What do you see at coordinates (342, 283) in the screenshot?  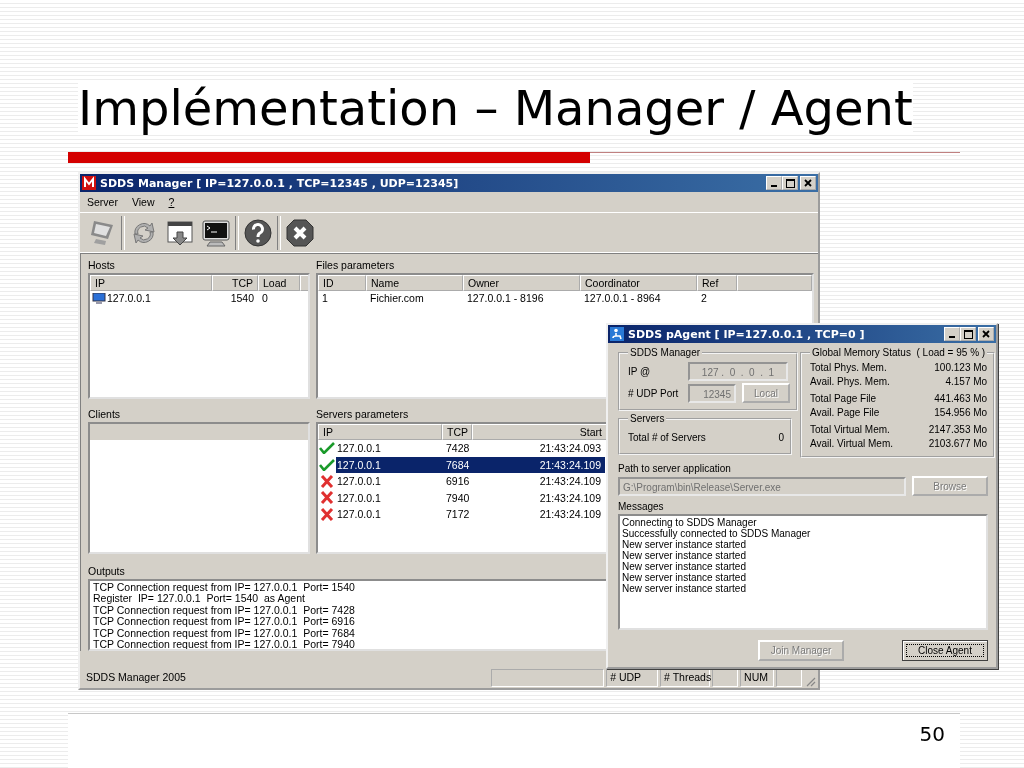 I see `column-header: ID` at bounding box center [342, 283].